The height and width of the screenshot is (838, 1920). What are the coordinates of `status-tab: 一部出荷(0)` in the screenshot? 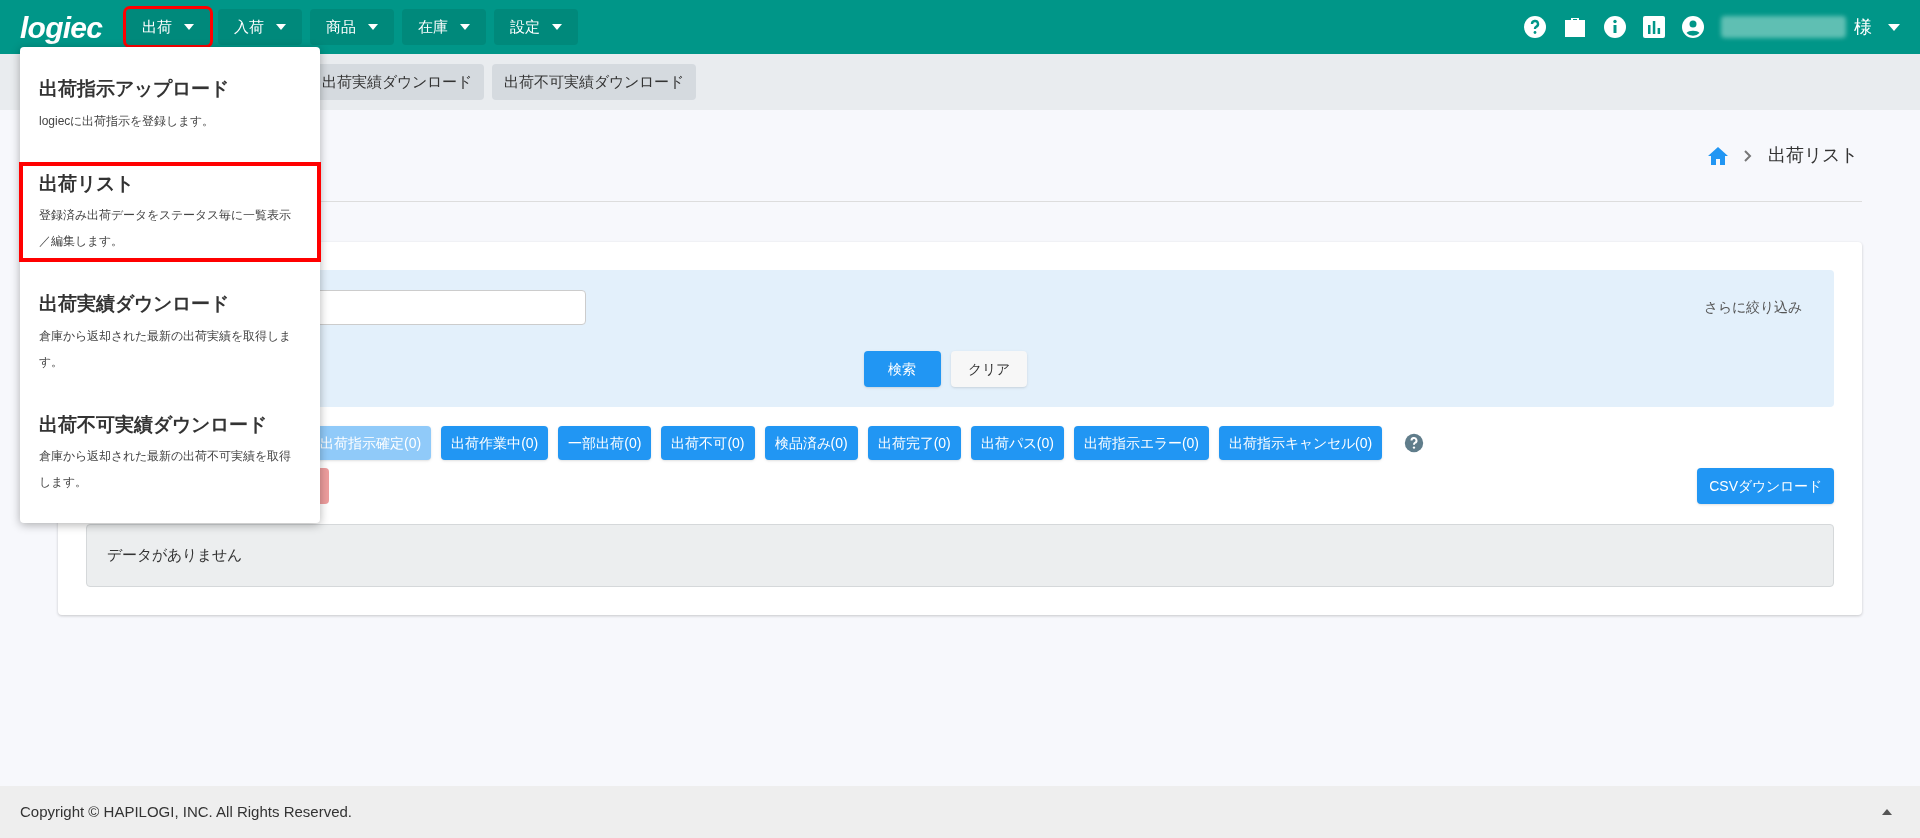 It's located at (605, 443).